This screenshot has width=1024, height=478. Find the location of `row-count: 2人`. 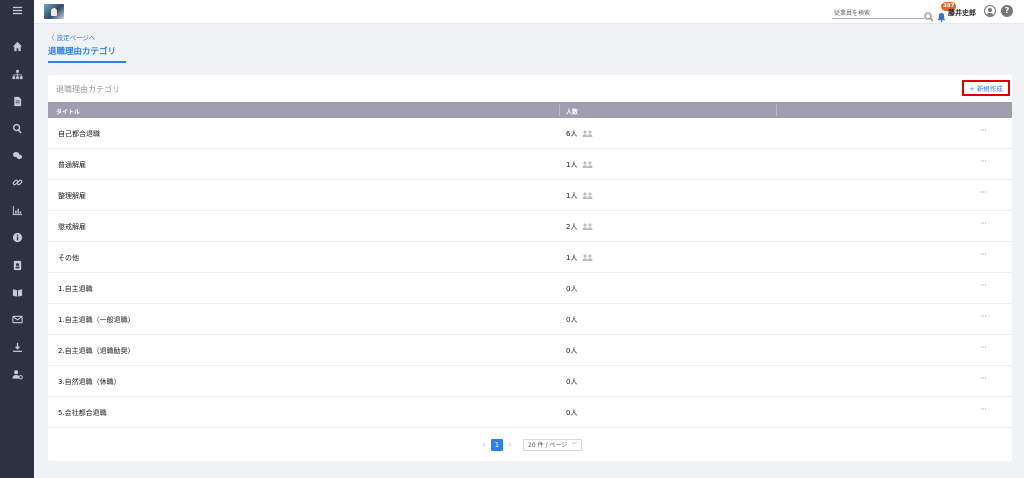

row-count: 2人 is located at coordinates (572, 227).